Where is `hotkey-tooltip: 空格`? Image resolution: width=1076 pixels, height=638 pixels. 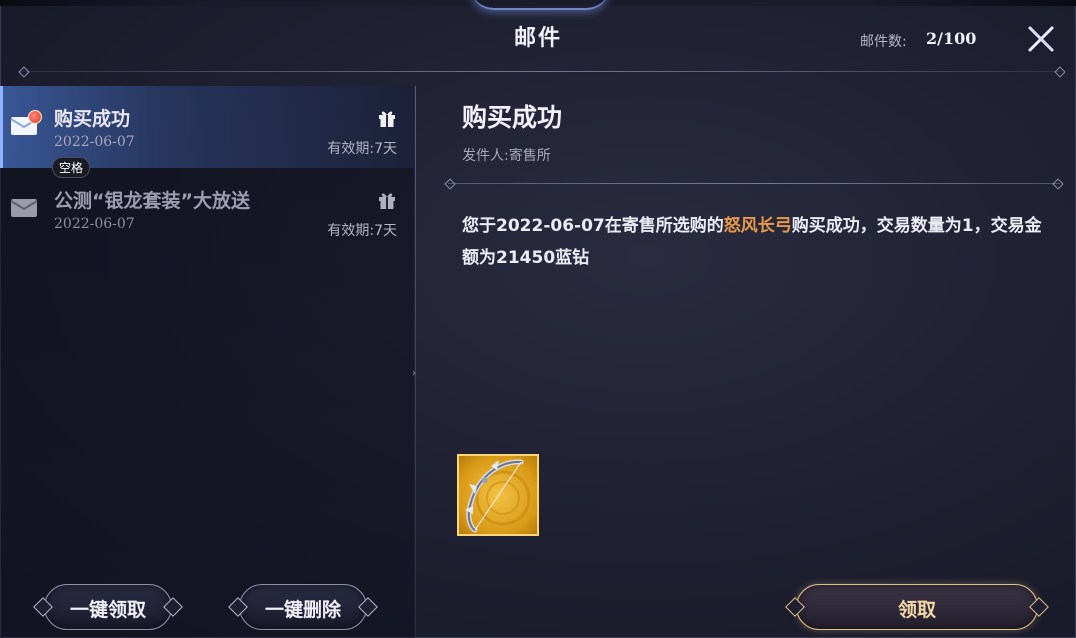
hotkey-tooltip: 空格 is located at coordinates (71, 167).